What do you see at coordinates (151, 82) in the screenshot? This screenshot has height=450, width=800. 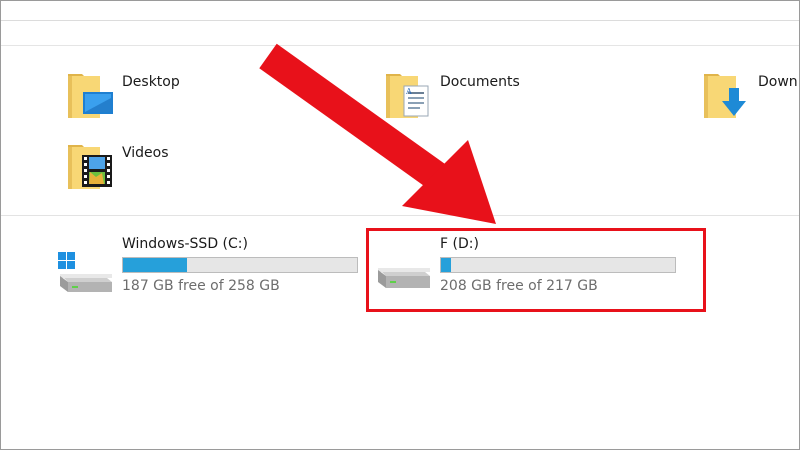 I see `folder-desktop-label: Desktop` at bounding box center [151, 82].